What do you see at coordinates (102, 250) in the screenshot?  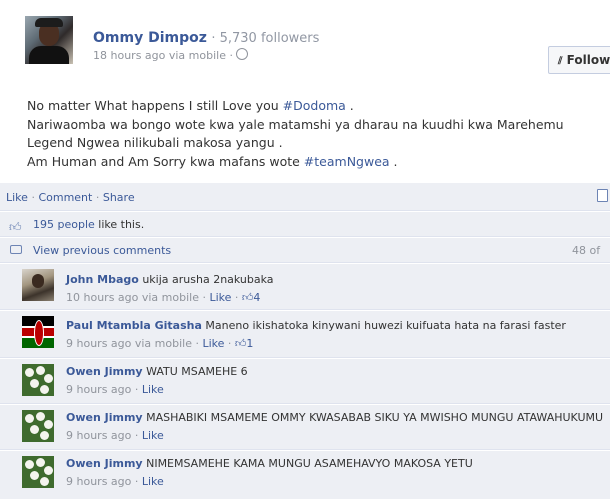 I see `view-previous-comments-link: View previous comments` at bounding box center [102, 250].